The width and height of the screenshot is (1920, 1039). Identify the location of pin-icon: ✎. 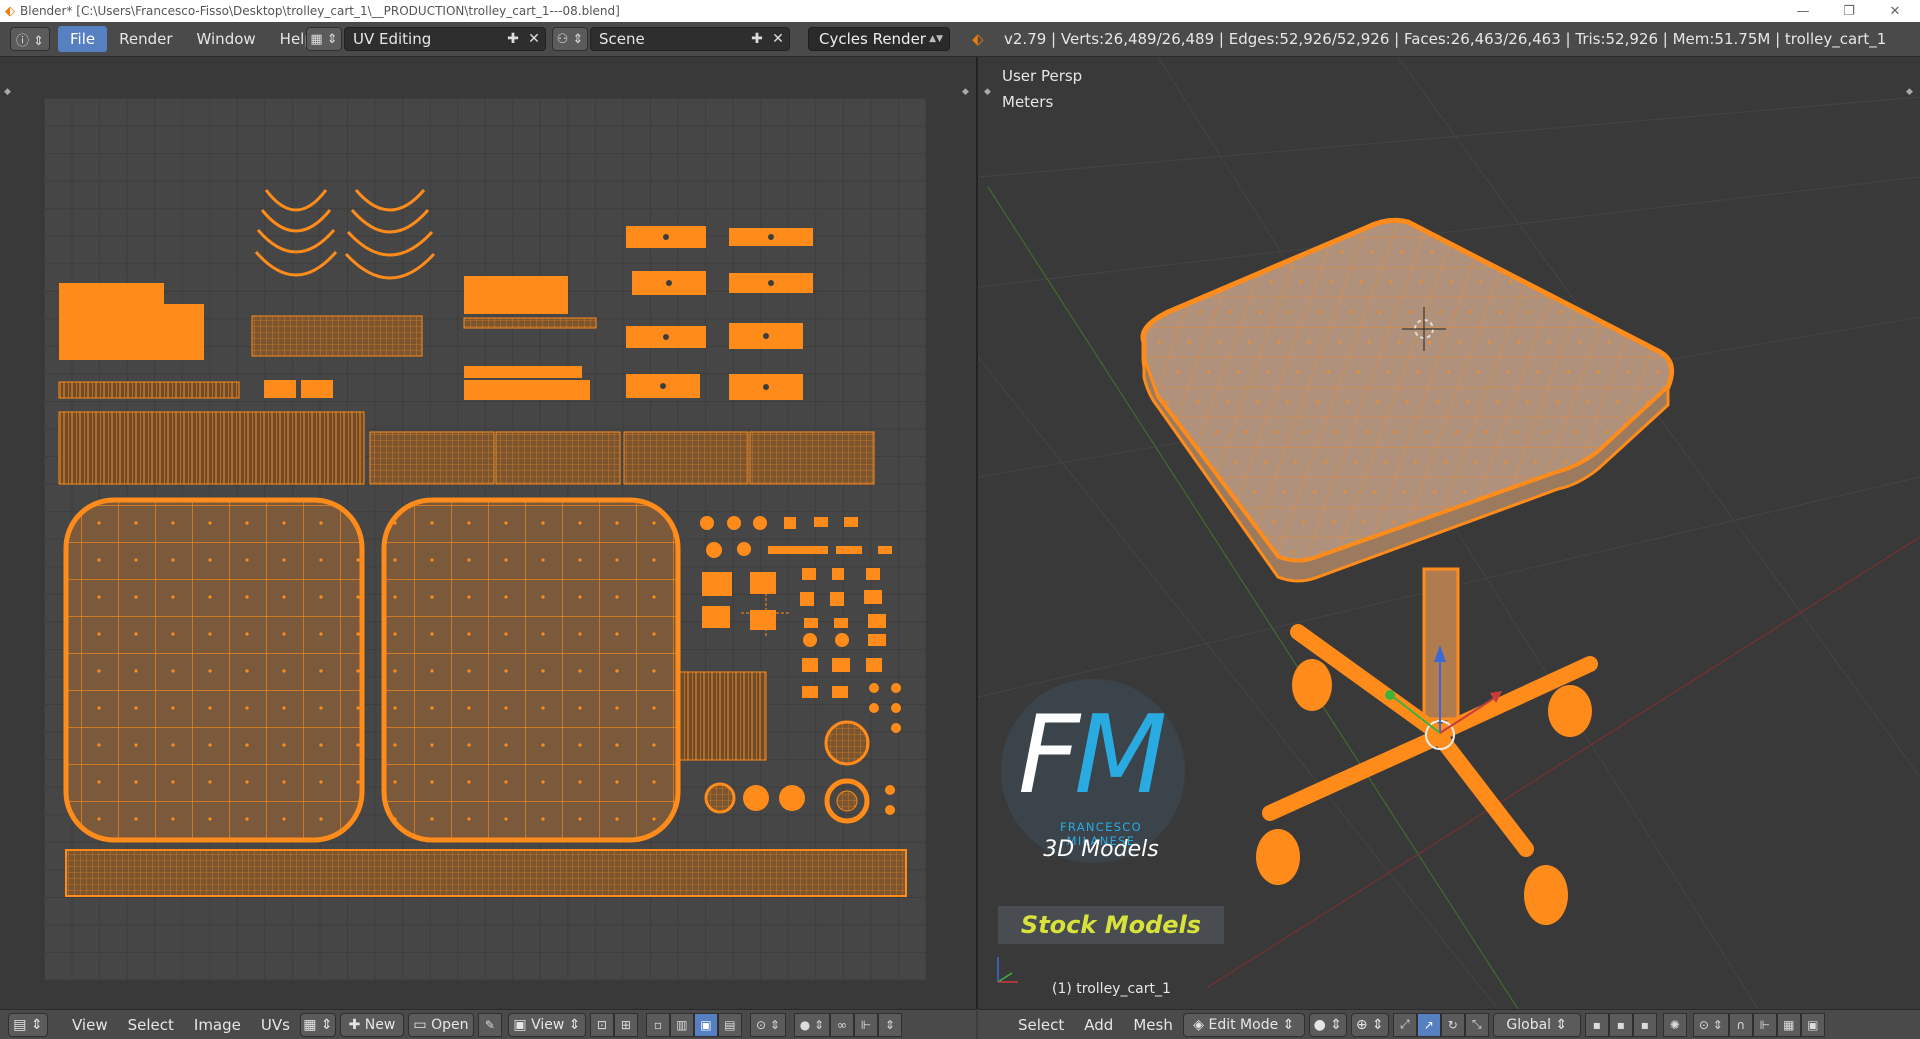
(489, 1024).